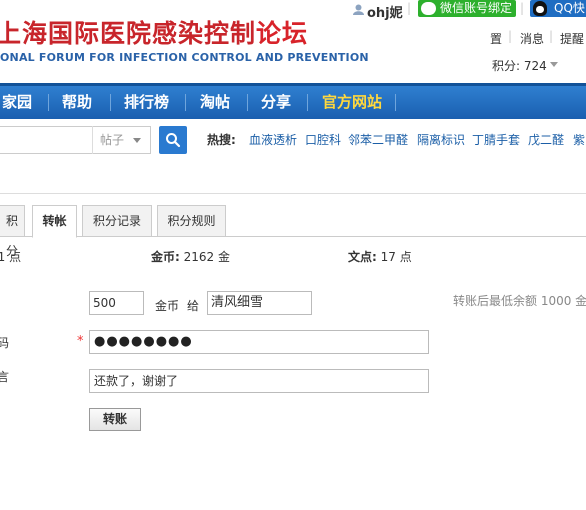 Image resolution: width=586 pixels, height=510 pixels. Describe the element at coordinates (206, 257) in the screenshot. I see `stat-value: 2162 金` at that location.